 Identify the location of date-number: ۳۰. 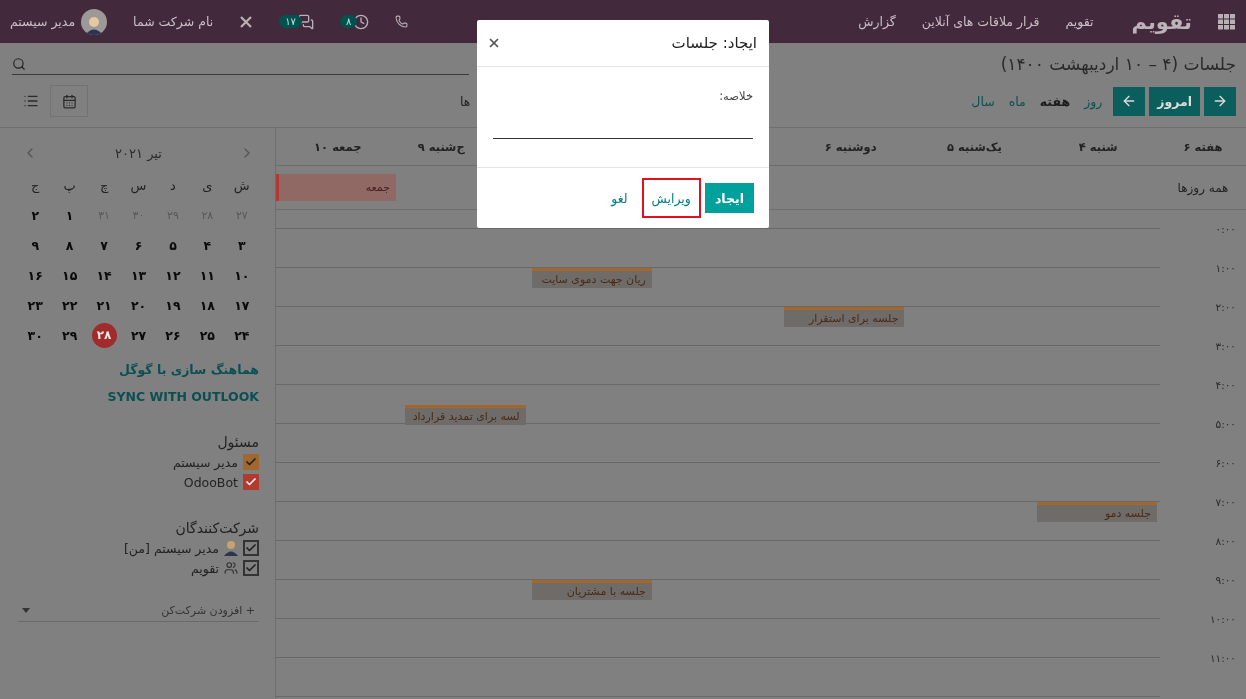
(35, 335).